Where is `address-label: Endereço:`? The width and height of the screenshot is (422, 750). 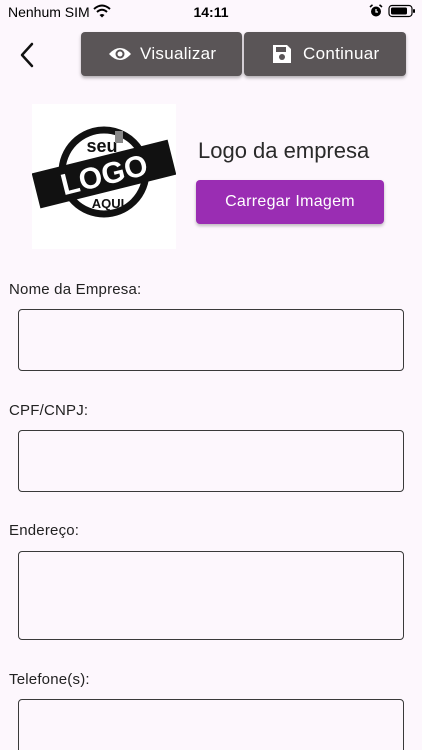
address-label: Endereço: is located at coordinates (44, 530).